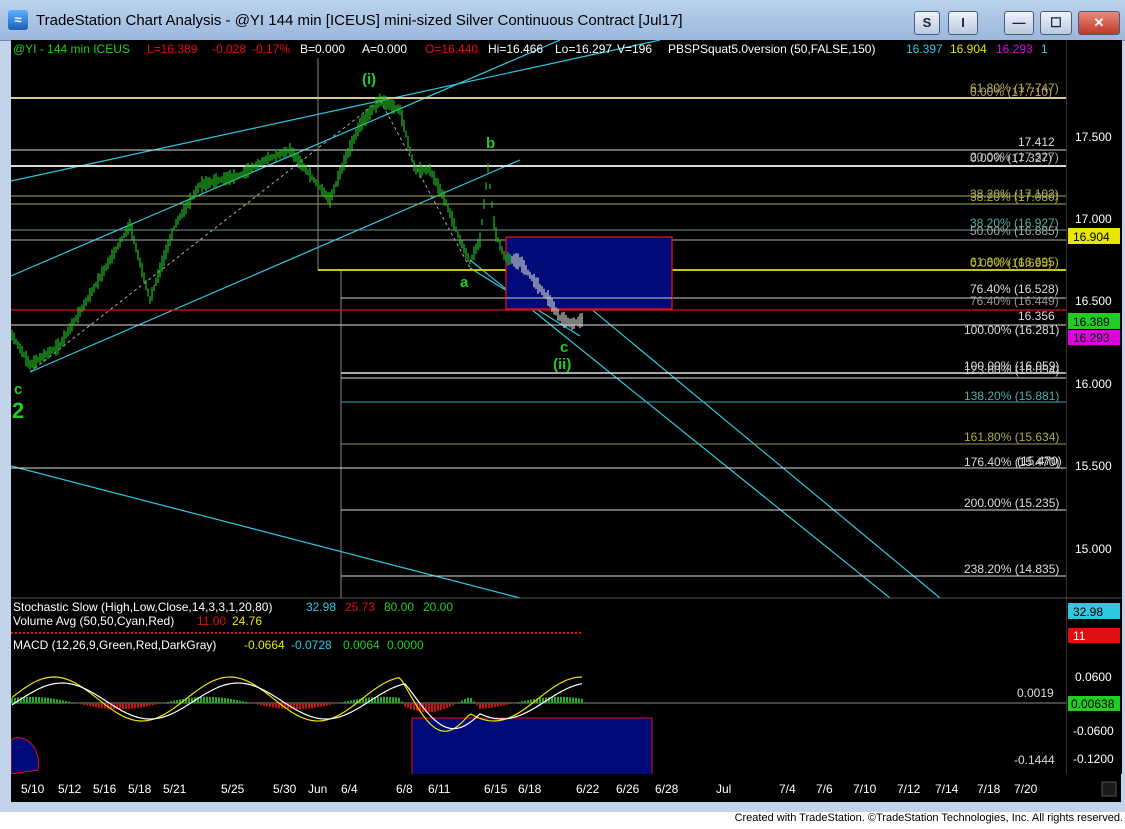 The height and width of the screenshot is (829, 1125). I want to click on macd-label: MACD (12,26,9,Green,Red,DarkGray), so click(114, 645).